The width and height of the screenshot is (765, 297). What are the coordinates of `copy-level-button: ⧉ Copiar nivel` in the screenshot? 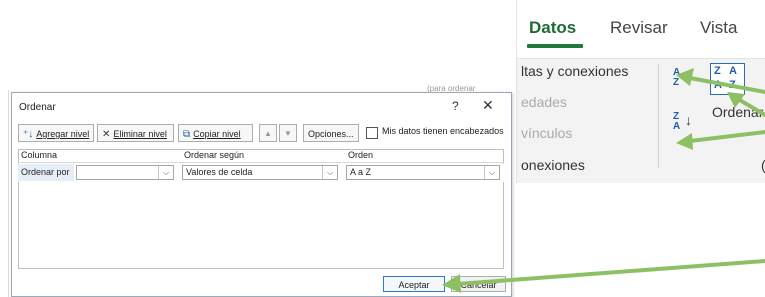 It's located at (215, 133).